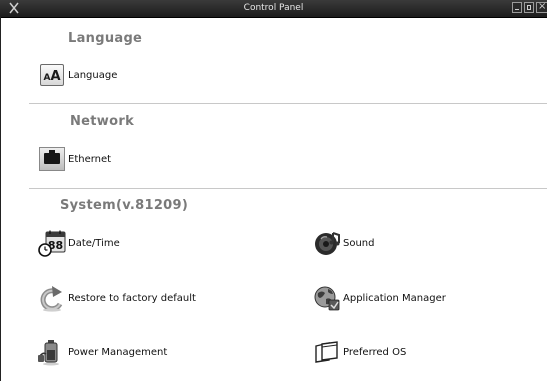 The height and width of the screenshot is (381, 547). What do you see at coordinates (132, 298) in the screenshot?
I see `restore-factory-default-label: Restore to factory default` at bounding box center [132, 298].